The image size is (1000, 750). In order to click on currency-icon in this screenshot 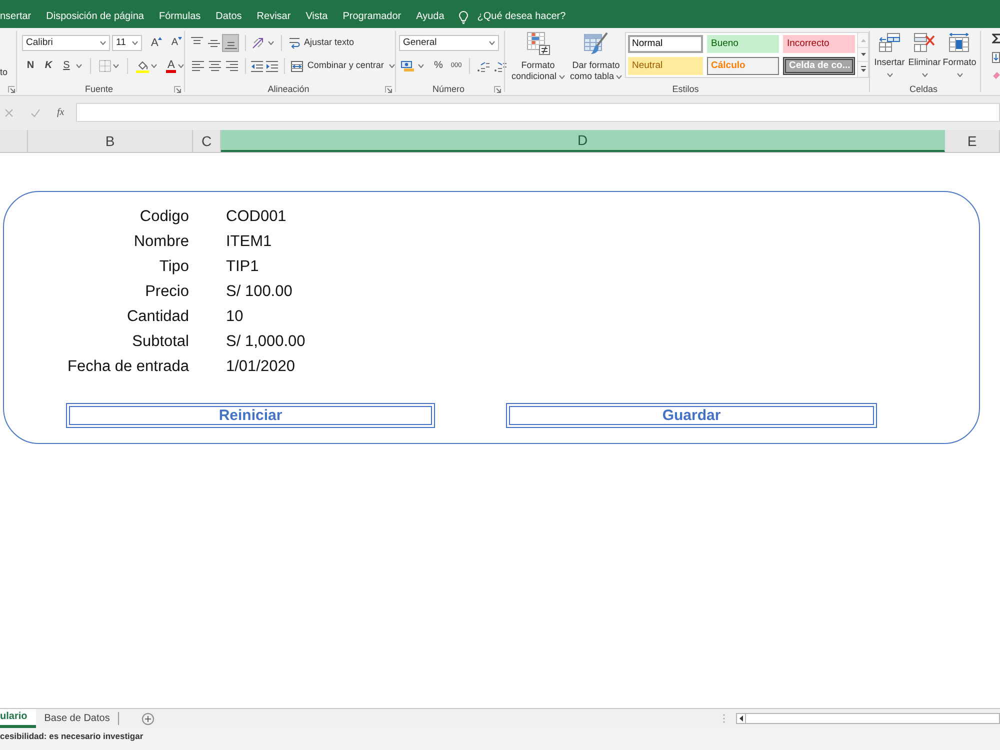, I will do `click(407, 66)`.